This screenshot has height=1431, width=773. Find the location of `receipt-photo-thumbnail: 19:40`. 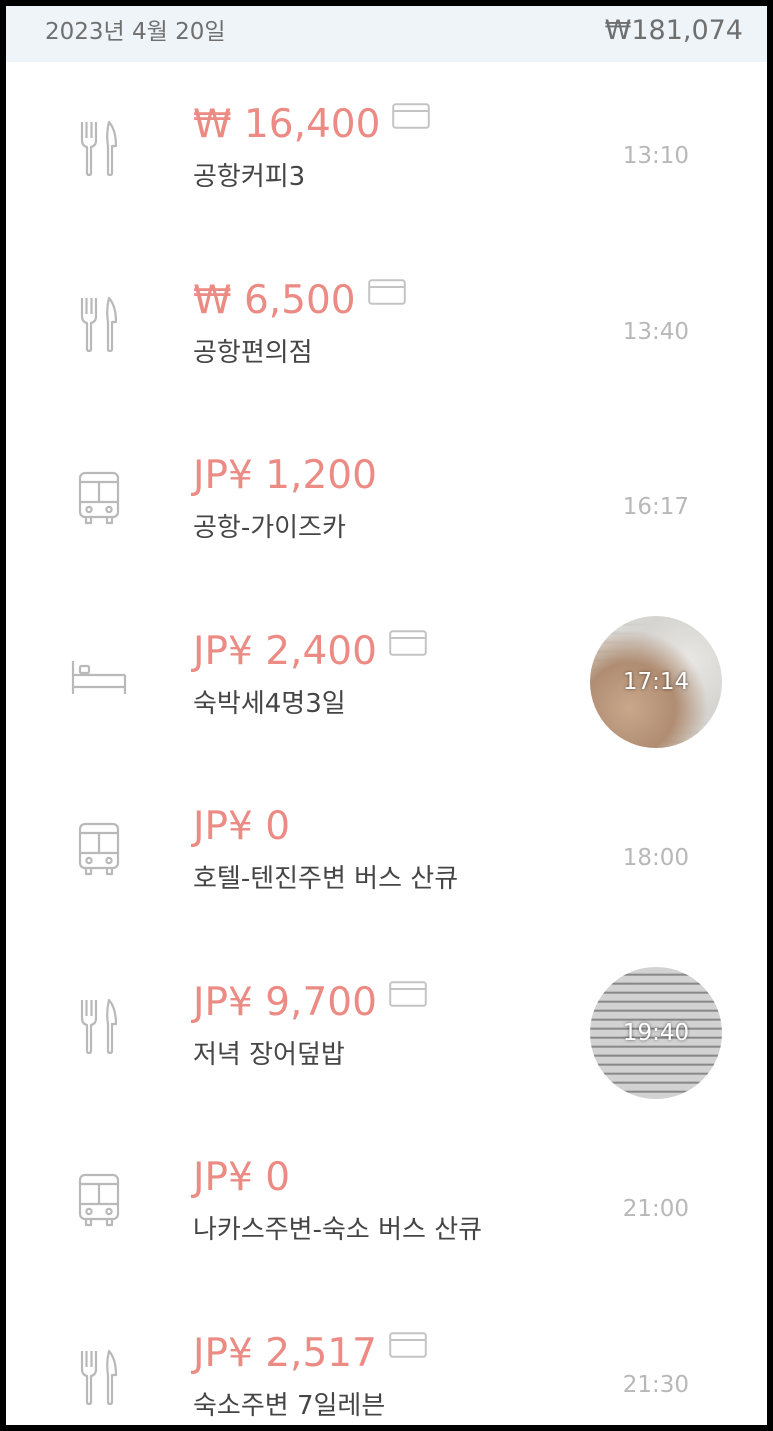

receipt-photo-thumbnail: 19:40 is located at coordinates (656, 1032).